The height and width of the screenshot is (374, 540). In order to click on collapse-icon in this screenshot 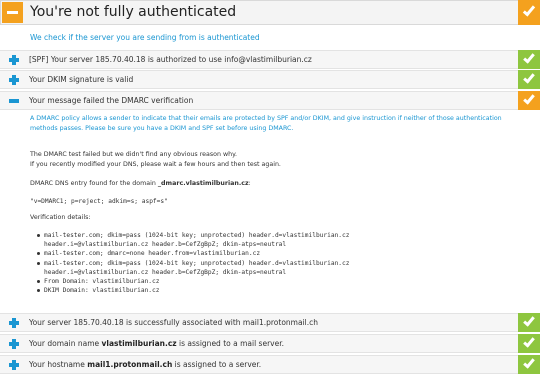, I will do `click(12, 12)`.